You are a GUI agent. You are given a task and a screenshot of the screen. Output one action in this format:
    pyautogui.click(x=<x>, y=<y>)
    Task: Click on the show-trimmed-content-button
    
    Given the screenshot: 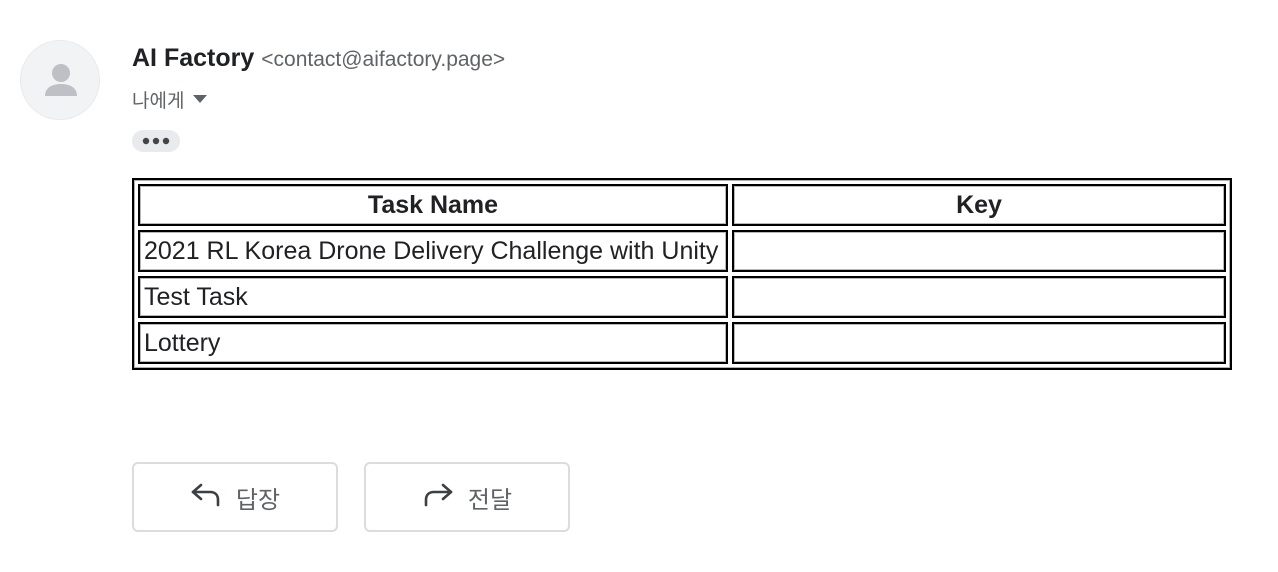 What is the action you would take?
    pyautogui.click(x=156, y=141)
    